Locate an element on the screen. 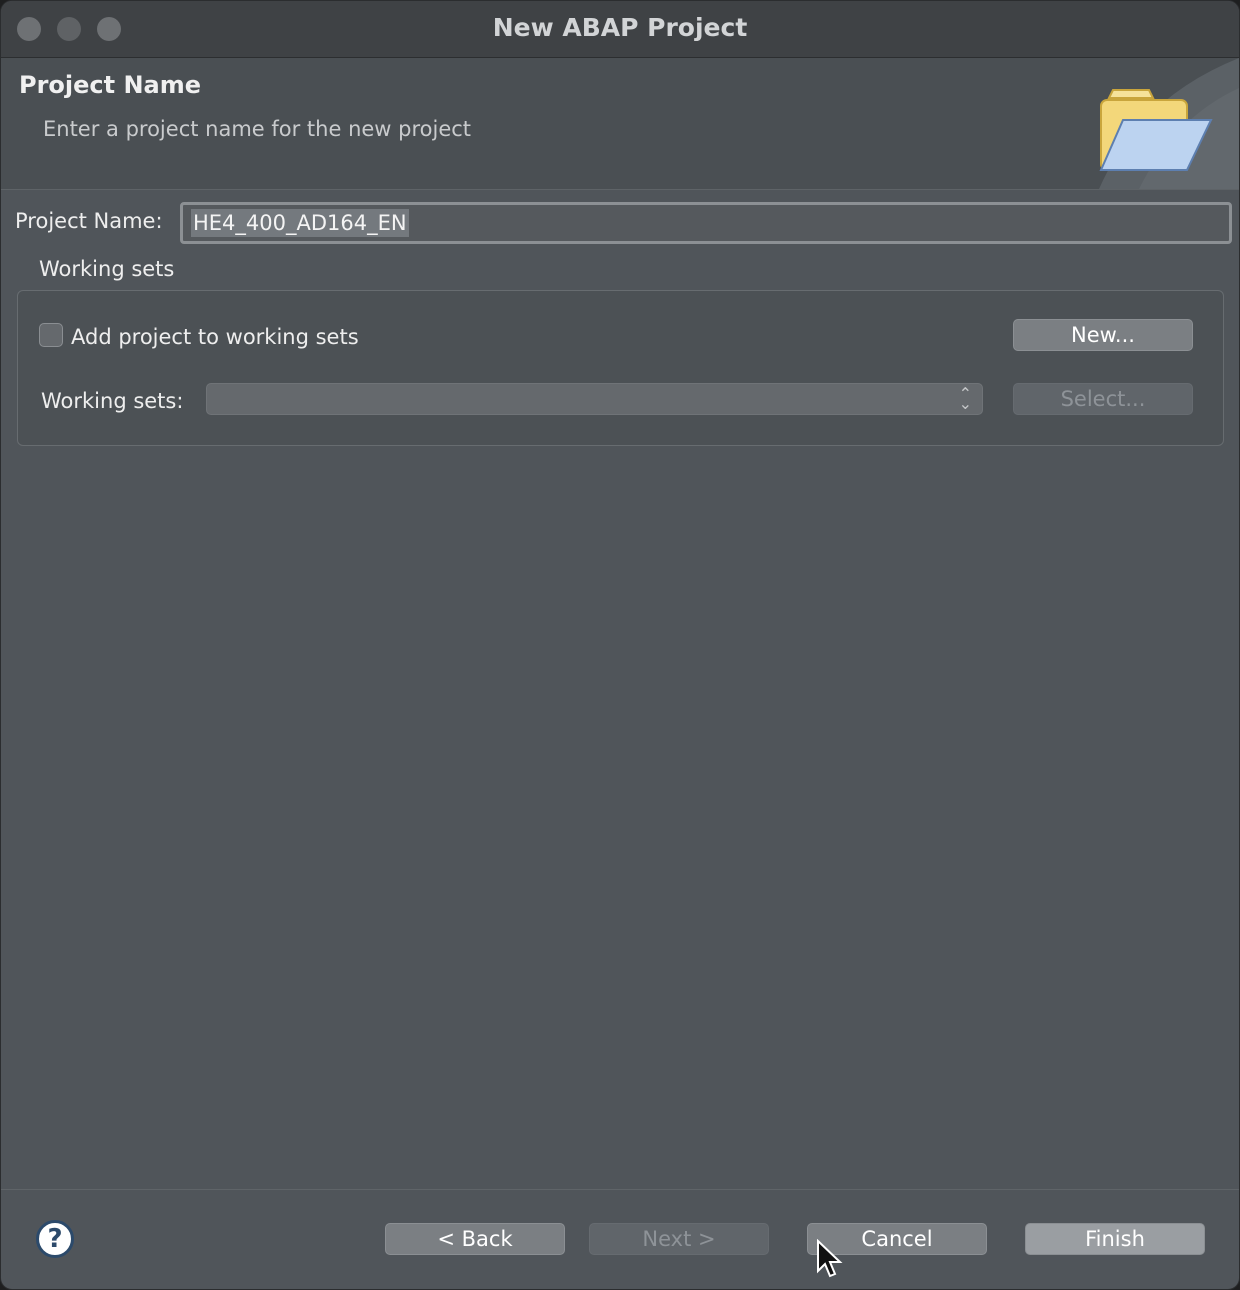  chevron-up-down-icon: ⌃ ⌄ is located at coordinates (965, 398).